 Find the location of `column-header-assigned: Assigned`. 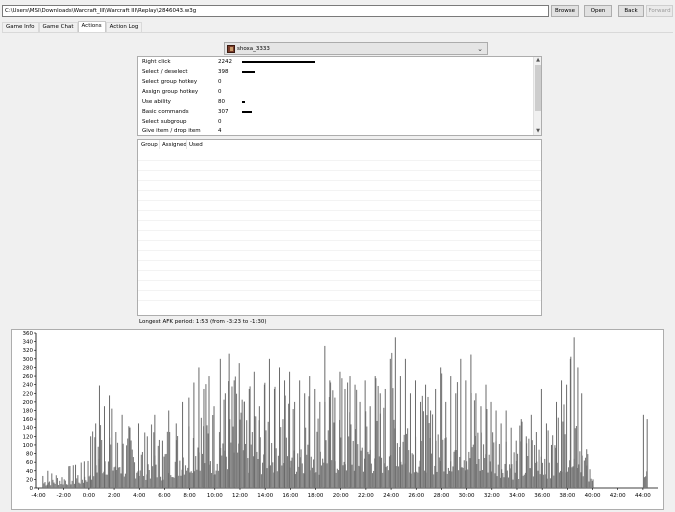

column-header-assigned: Assigned is located at coordinates (174, 145).